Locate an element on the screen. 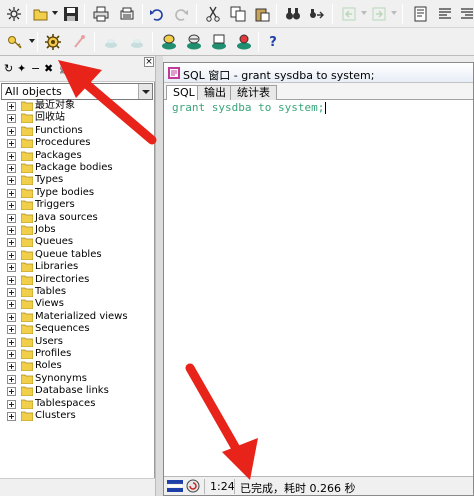  chevron-down-icon is located at coordinates (145, 91).